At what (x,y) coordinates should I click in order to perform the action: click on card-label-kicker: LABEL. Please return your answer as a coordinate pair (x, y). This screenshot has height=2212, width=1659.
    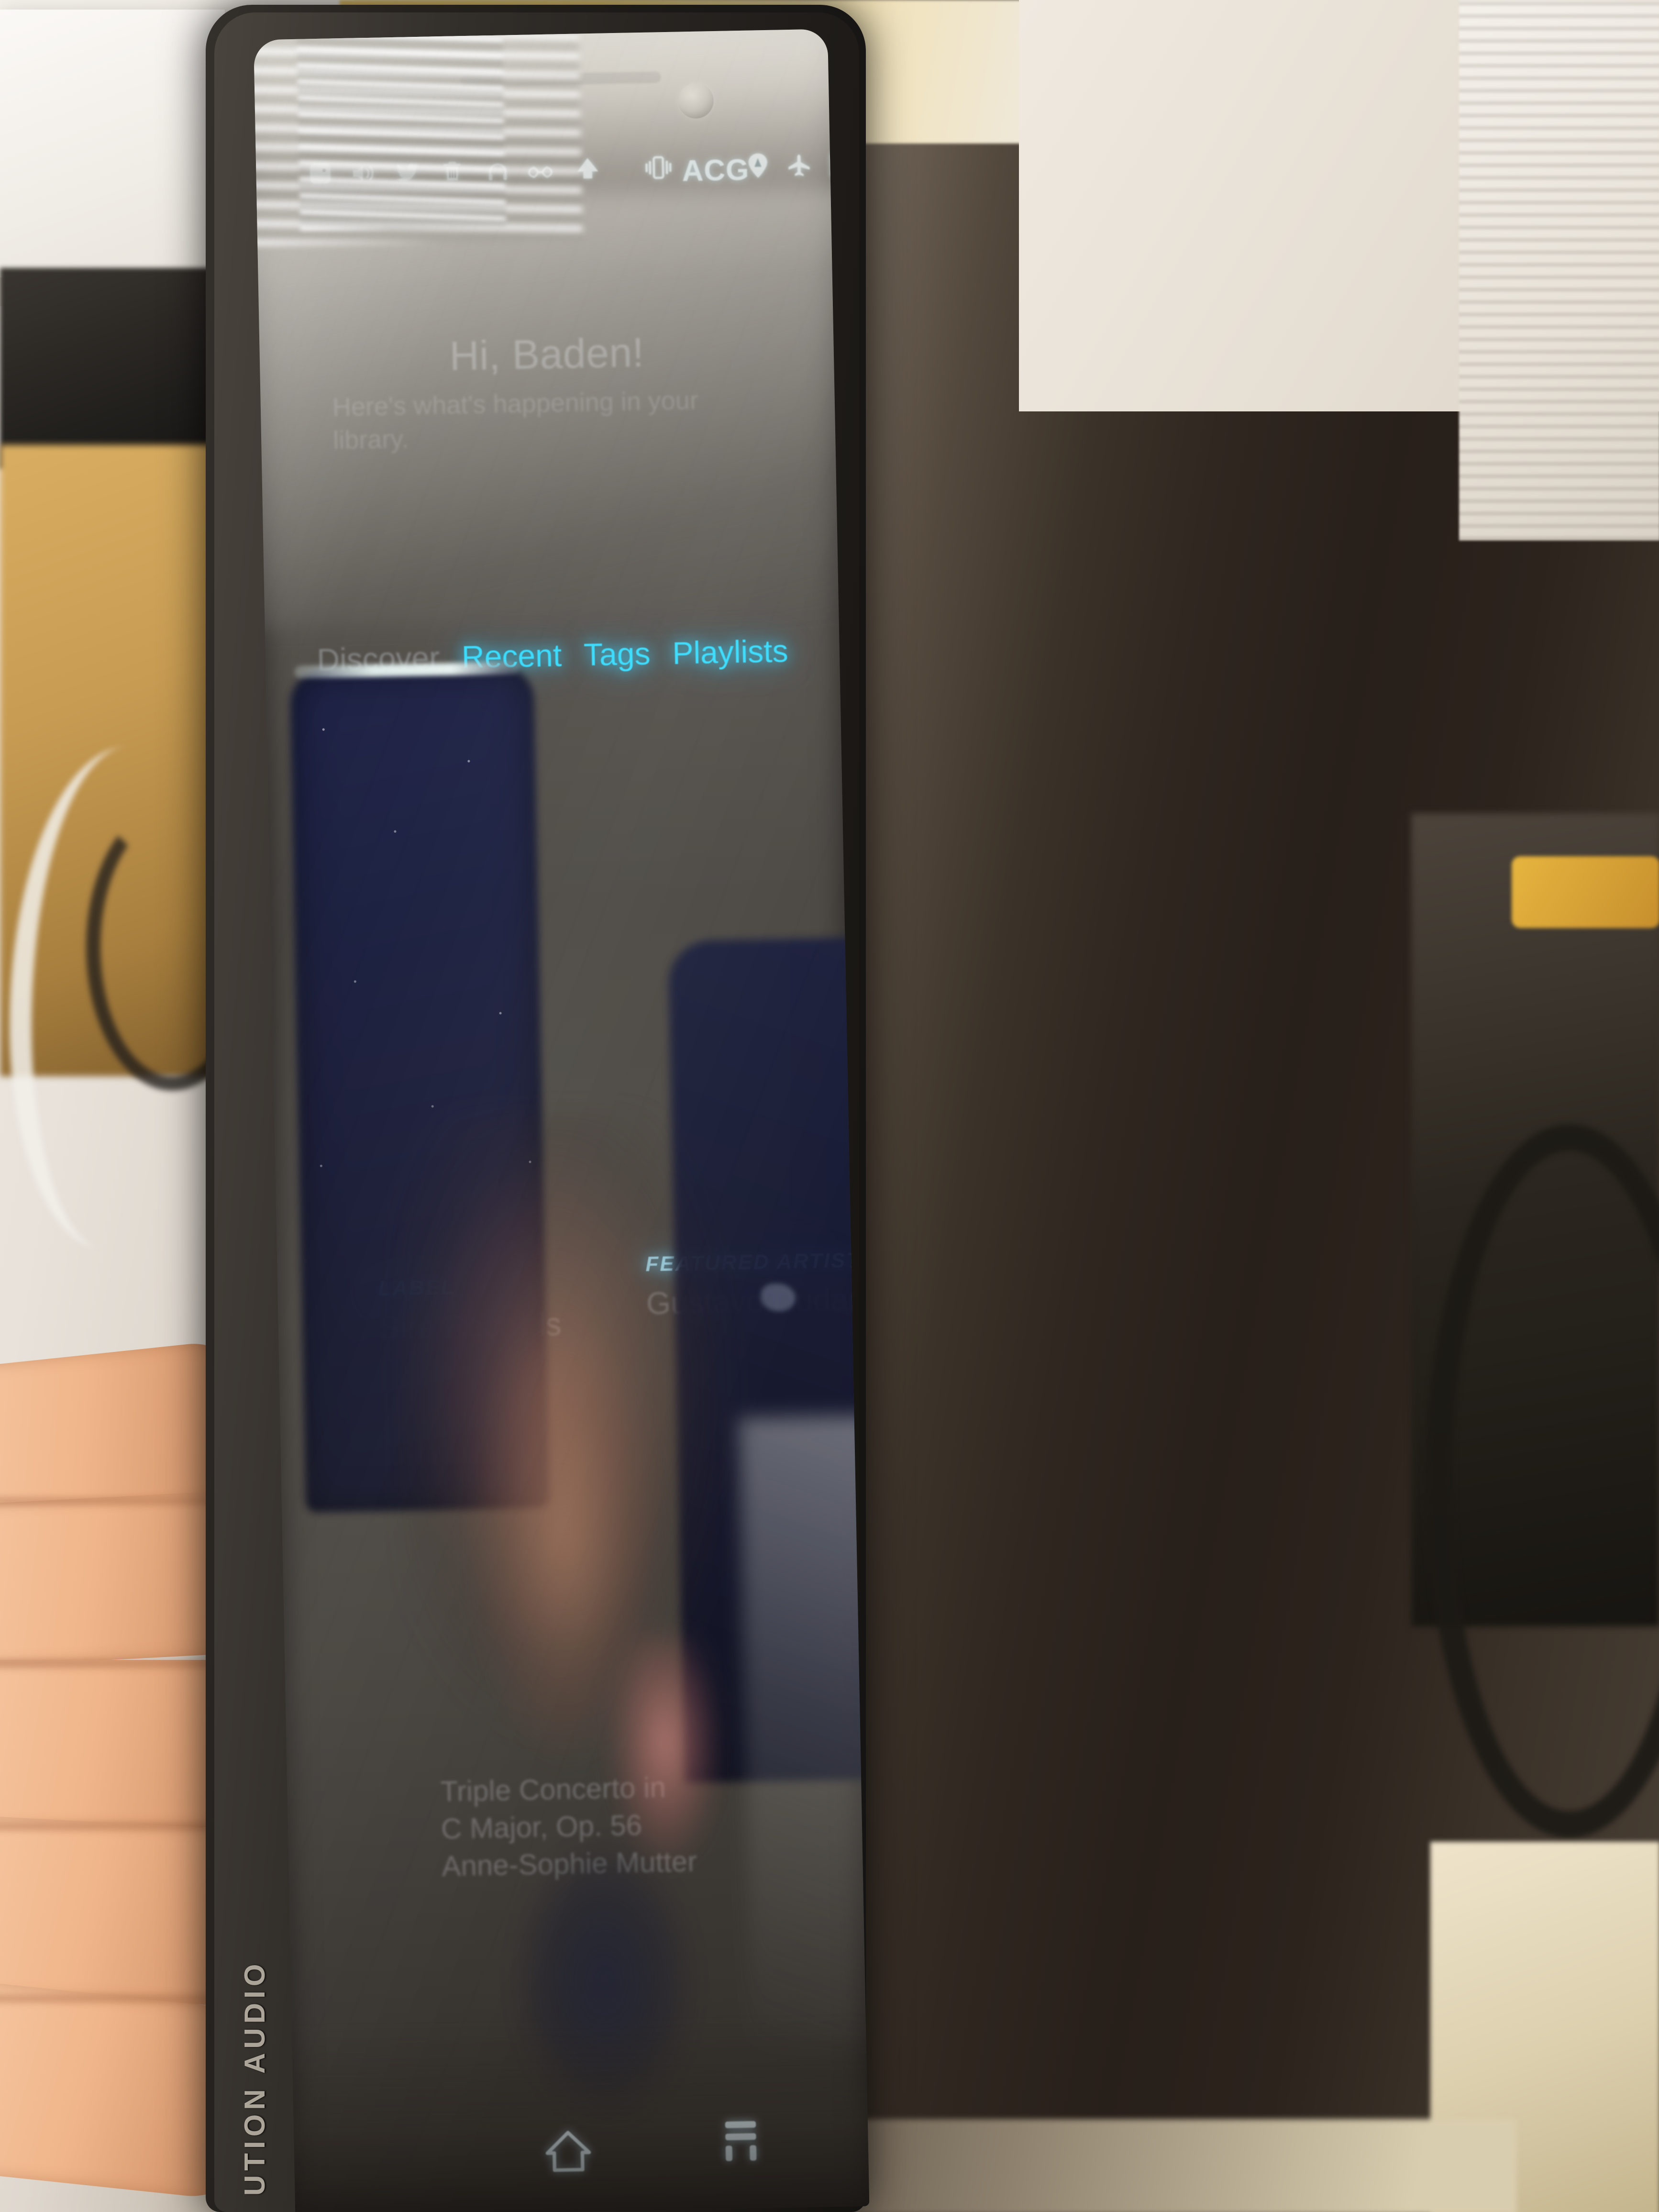
    Looking at the image, I should click on (416, 1288).